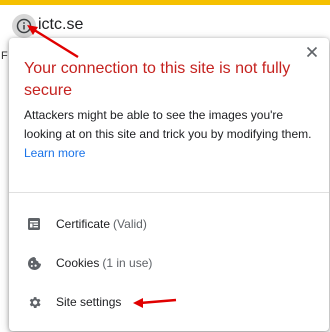  I want to click on certificate-label: Certificate, so click(83, 224).